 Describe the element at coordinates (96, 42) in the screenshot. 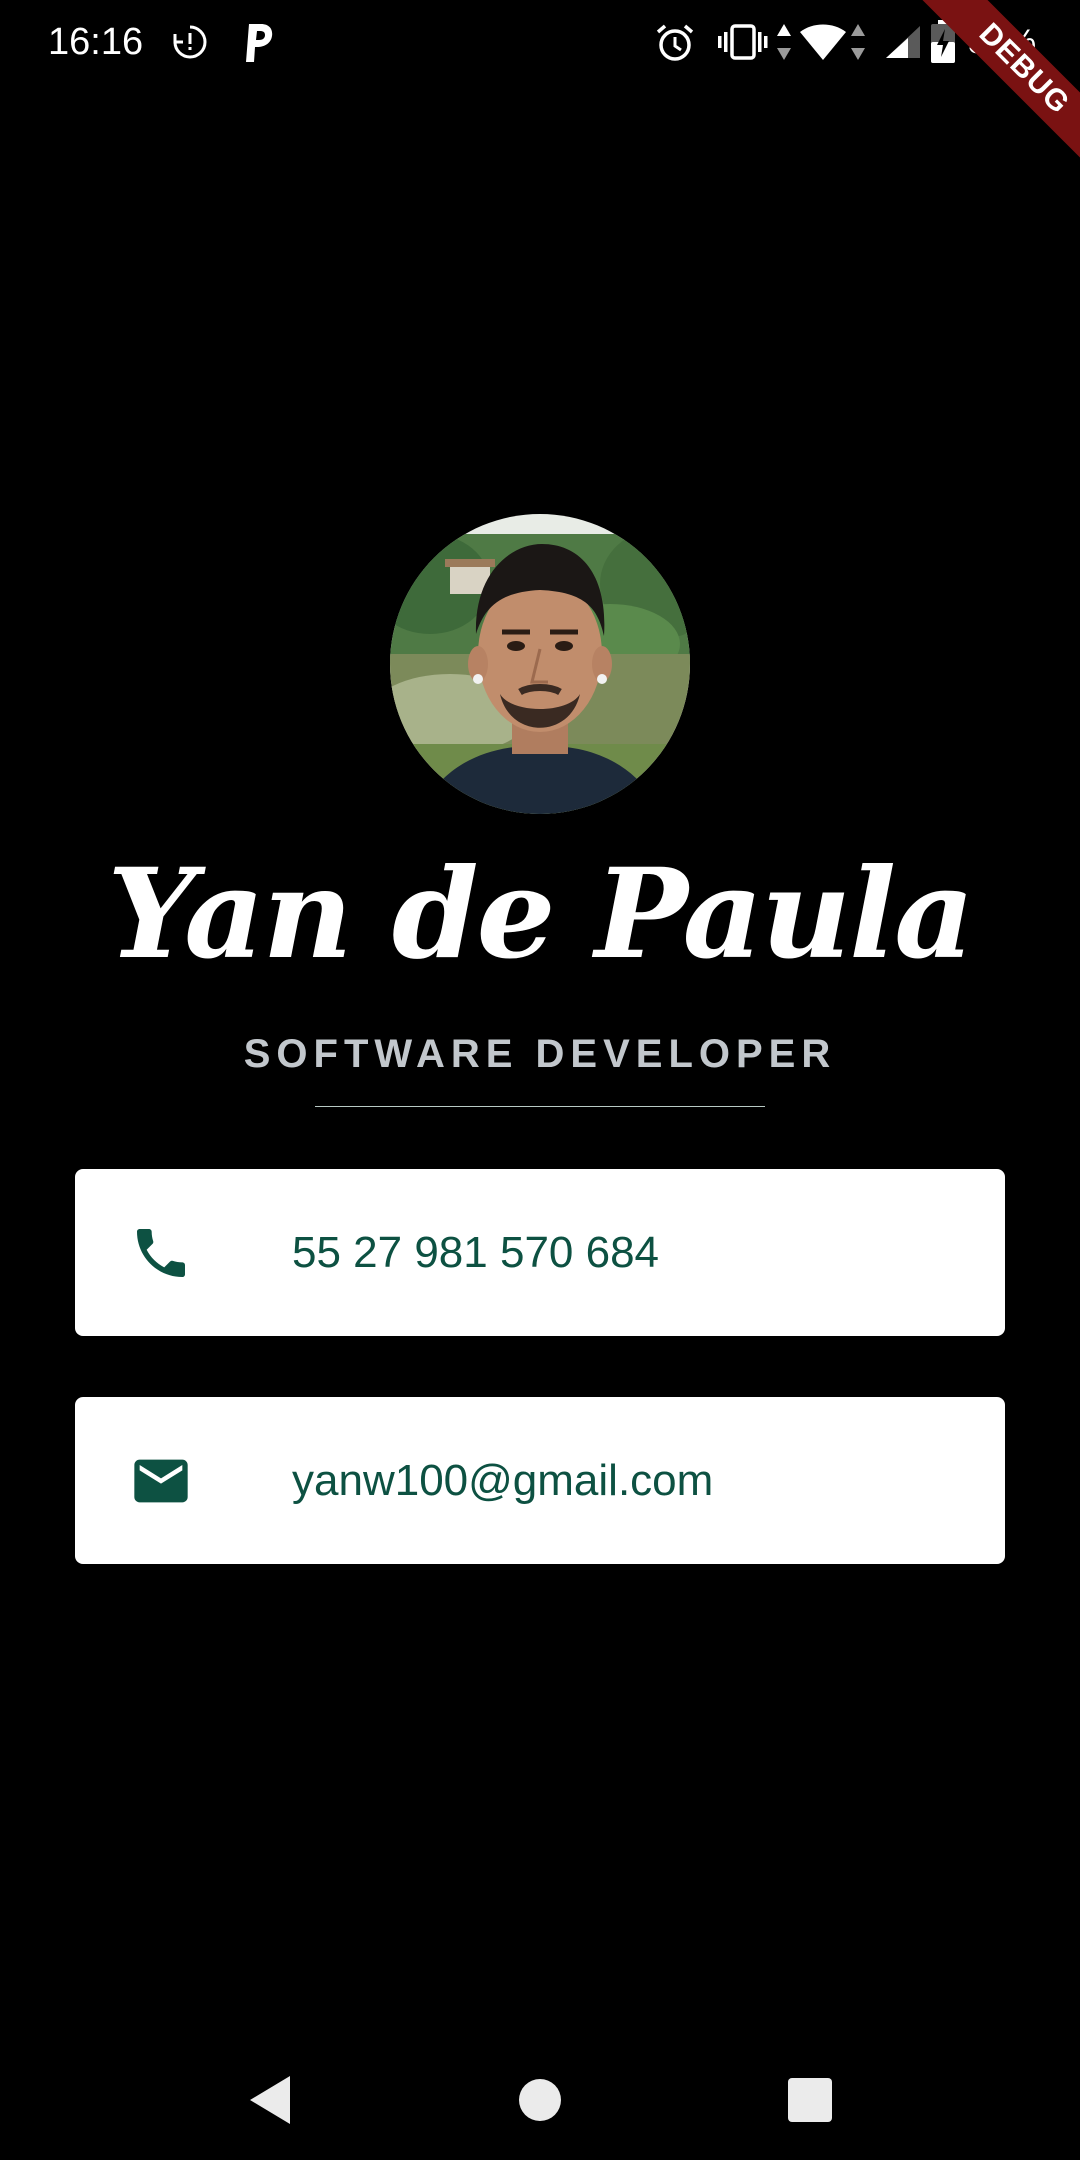

I see `status-time: 16:16` at that location.